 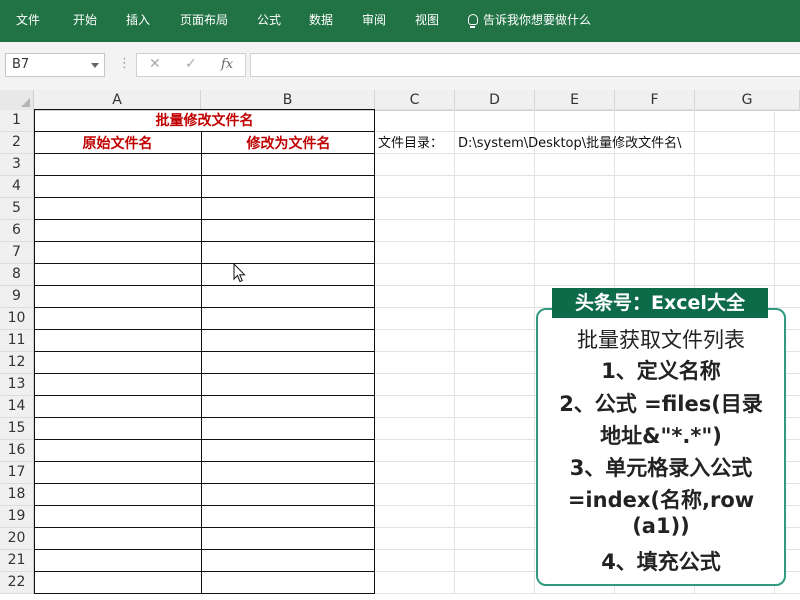 I want to click on tip-line: 批量获取文件列表, so click(x=661, y=340).